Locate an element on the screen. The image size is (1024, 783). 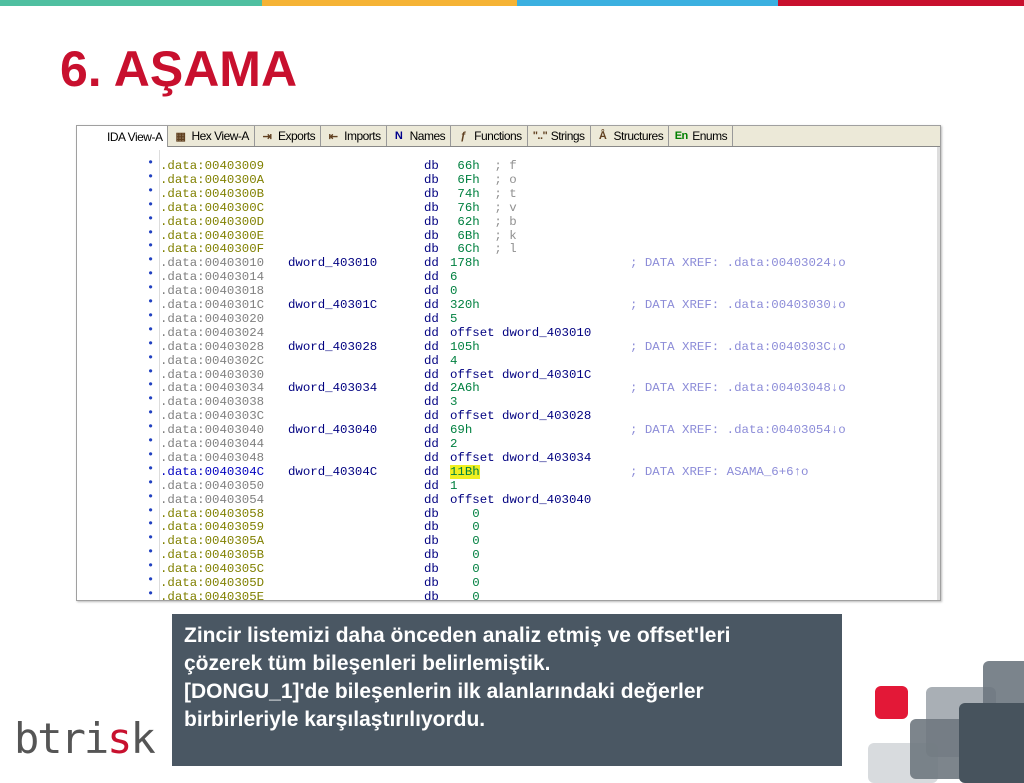
tab-names: NNames is located at coordinates (419, 136).